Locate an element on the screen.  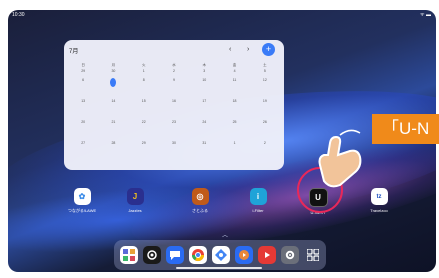
calendar-weekday: 木3 is located at coordinates (204, 68).